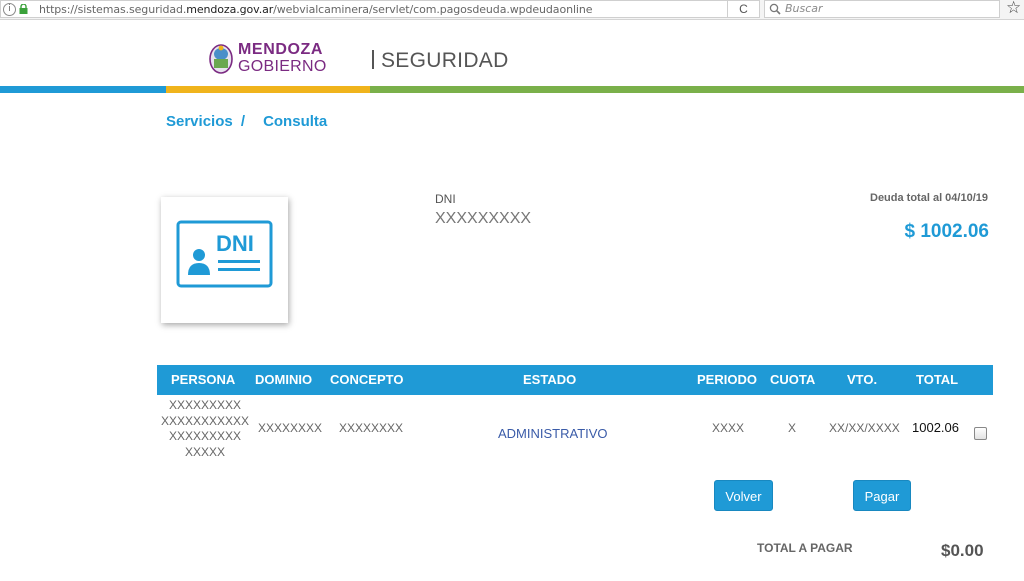 Image resolution: width=1024 pixels, height=581 pixels. I want to click on col-vto: VTO., so click(862, 379).